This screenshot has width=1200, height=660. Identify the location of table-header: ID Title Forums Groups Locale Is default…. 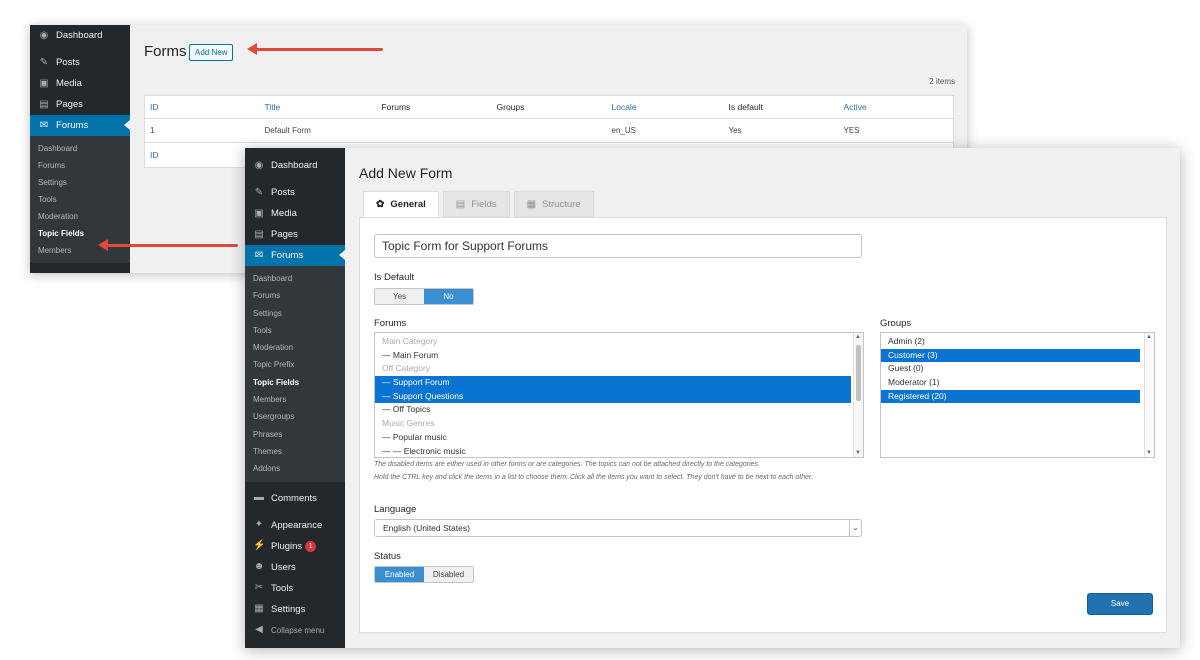
(549, 107).